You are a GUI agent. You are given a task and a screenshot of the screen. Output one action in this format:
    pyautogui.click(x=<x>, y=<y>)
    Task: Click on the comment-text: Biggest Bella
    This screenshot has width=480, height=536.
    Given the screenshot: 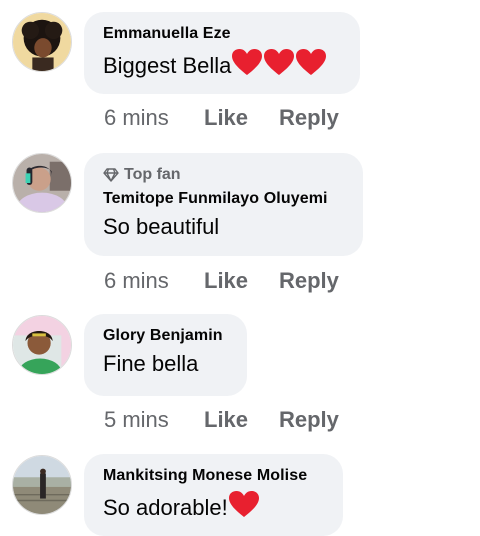 What is the action you would take?
    pyautogui.click(x=222, y=65)
    